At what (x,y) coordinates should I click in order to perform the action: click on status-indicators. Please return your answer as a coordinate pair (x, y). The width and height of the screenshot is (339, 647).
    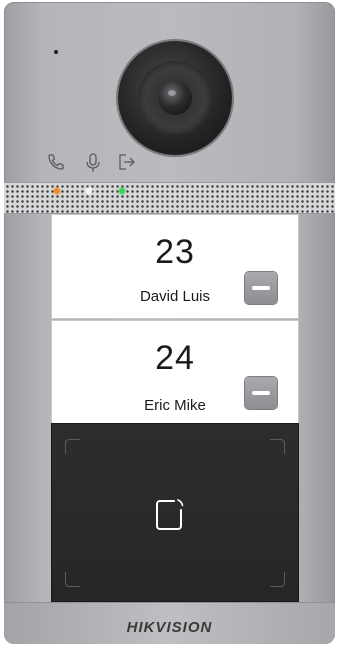
    Looking at the image, I should click on (96, 163).